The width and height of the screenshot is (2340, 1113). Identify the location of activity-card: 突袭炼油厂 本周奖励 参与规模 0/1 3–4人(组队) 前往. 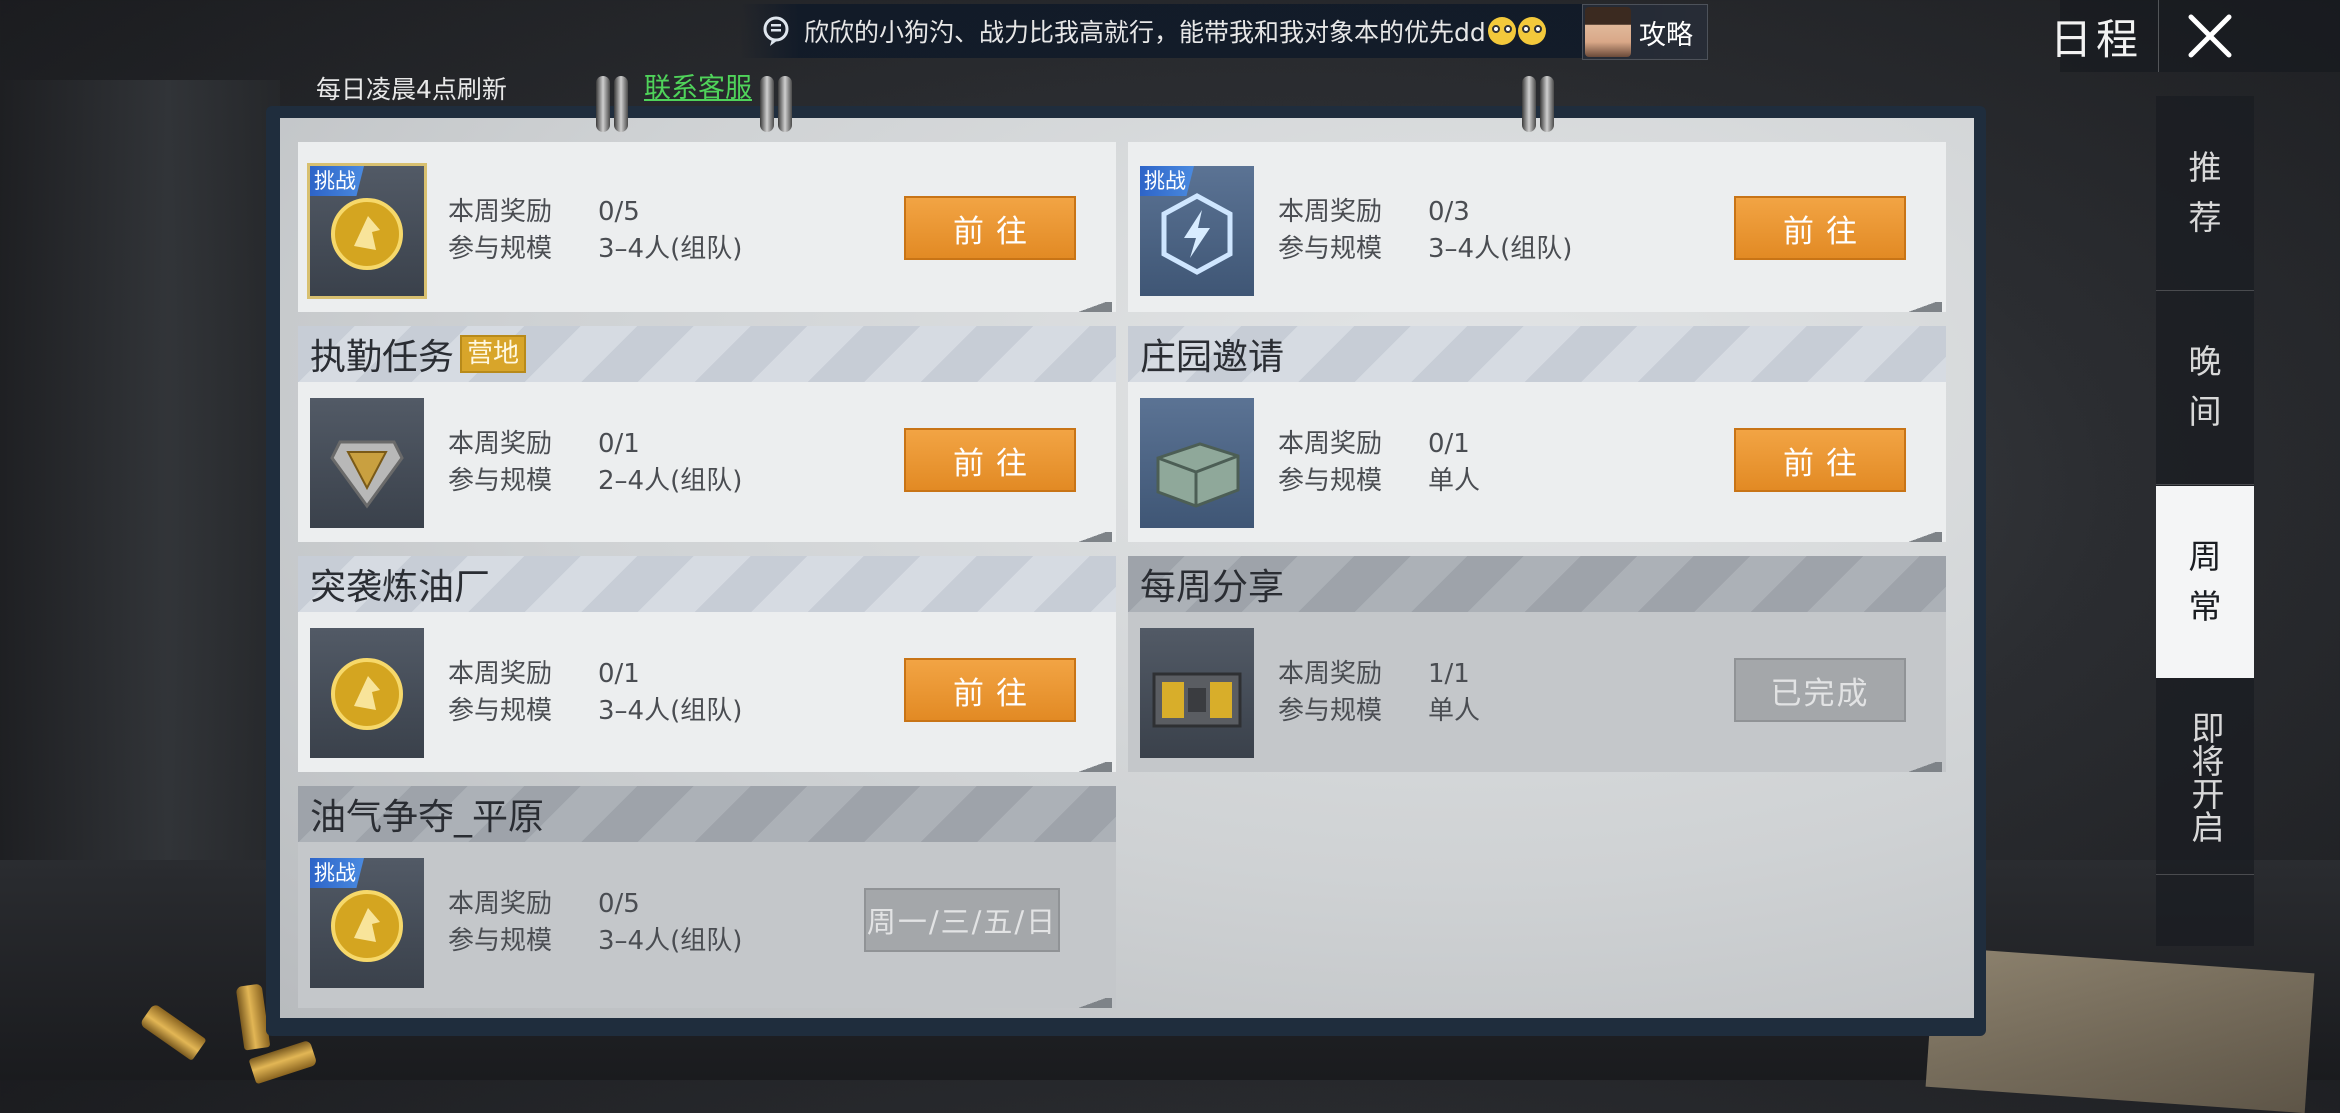
(707, 664).